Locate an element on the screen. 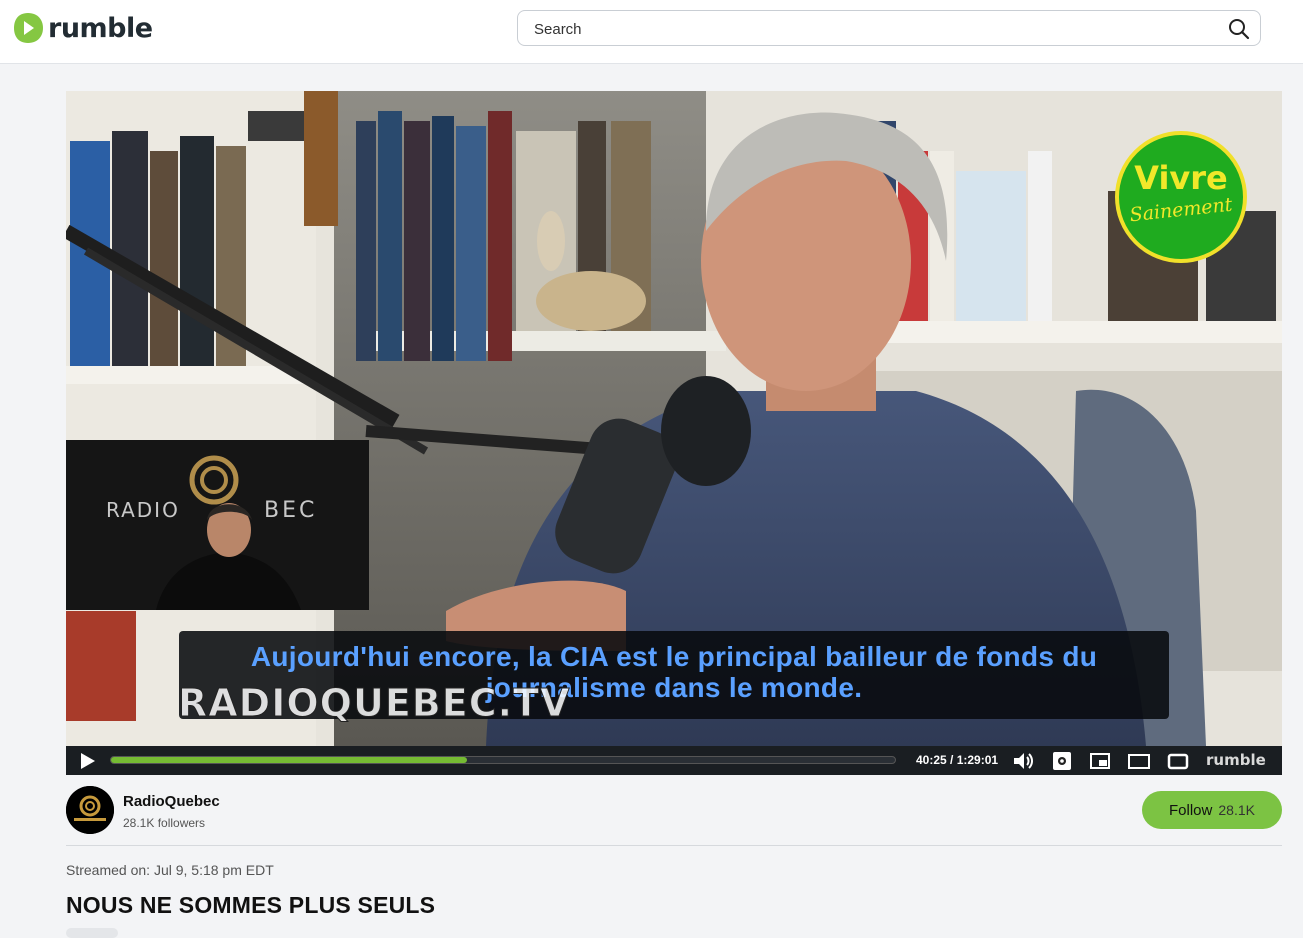 Image resolution: width=1303 pixels, height=938 pixels. channel-name: RadioQuebec is located at coordinates (171, 801).